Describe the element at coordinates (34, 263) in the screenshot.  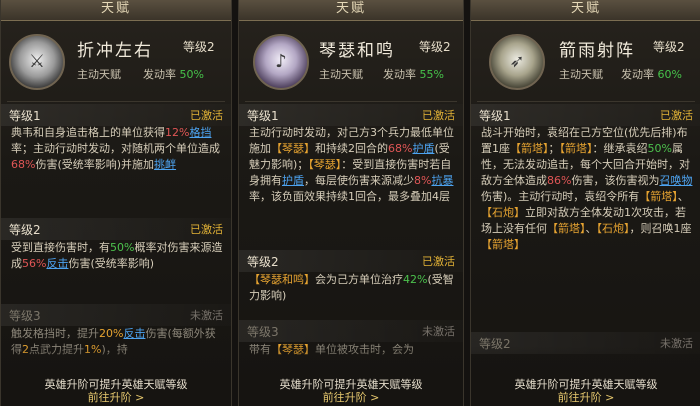
I see `description-segment: 56%` at that location.